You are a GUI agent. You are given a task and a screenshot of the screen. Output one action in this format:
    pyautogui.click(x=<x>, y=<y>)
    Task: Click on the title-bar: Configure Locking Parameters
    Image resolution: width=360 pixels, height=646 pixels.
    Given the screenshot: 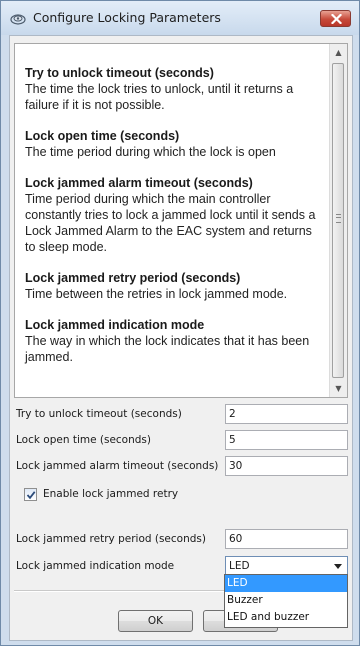 What is the action you would take?
    pyautogui.click(x=180, y=18)
    